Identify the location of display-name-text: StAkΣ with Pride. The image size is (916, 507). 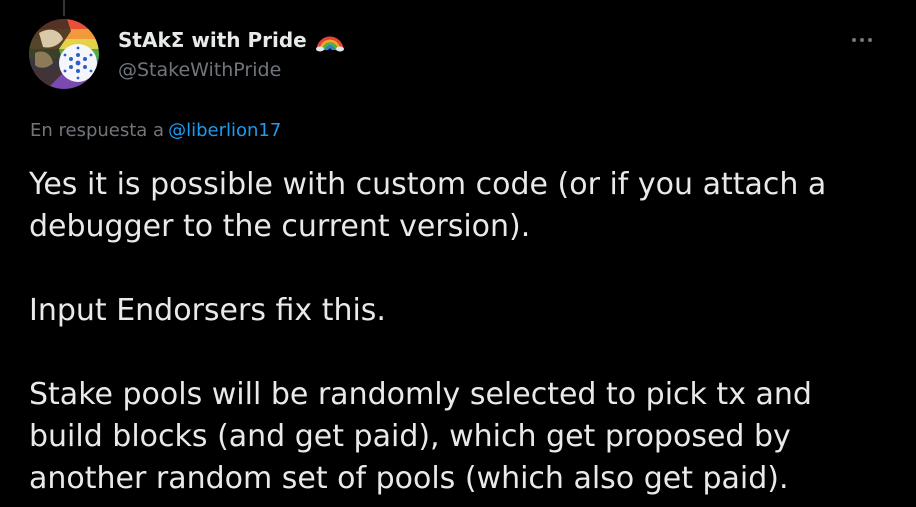
(212, 40).